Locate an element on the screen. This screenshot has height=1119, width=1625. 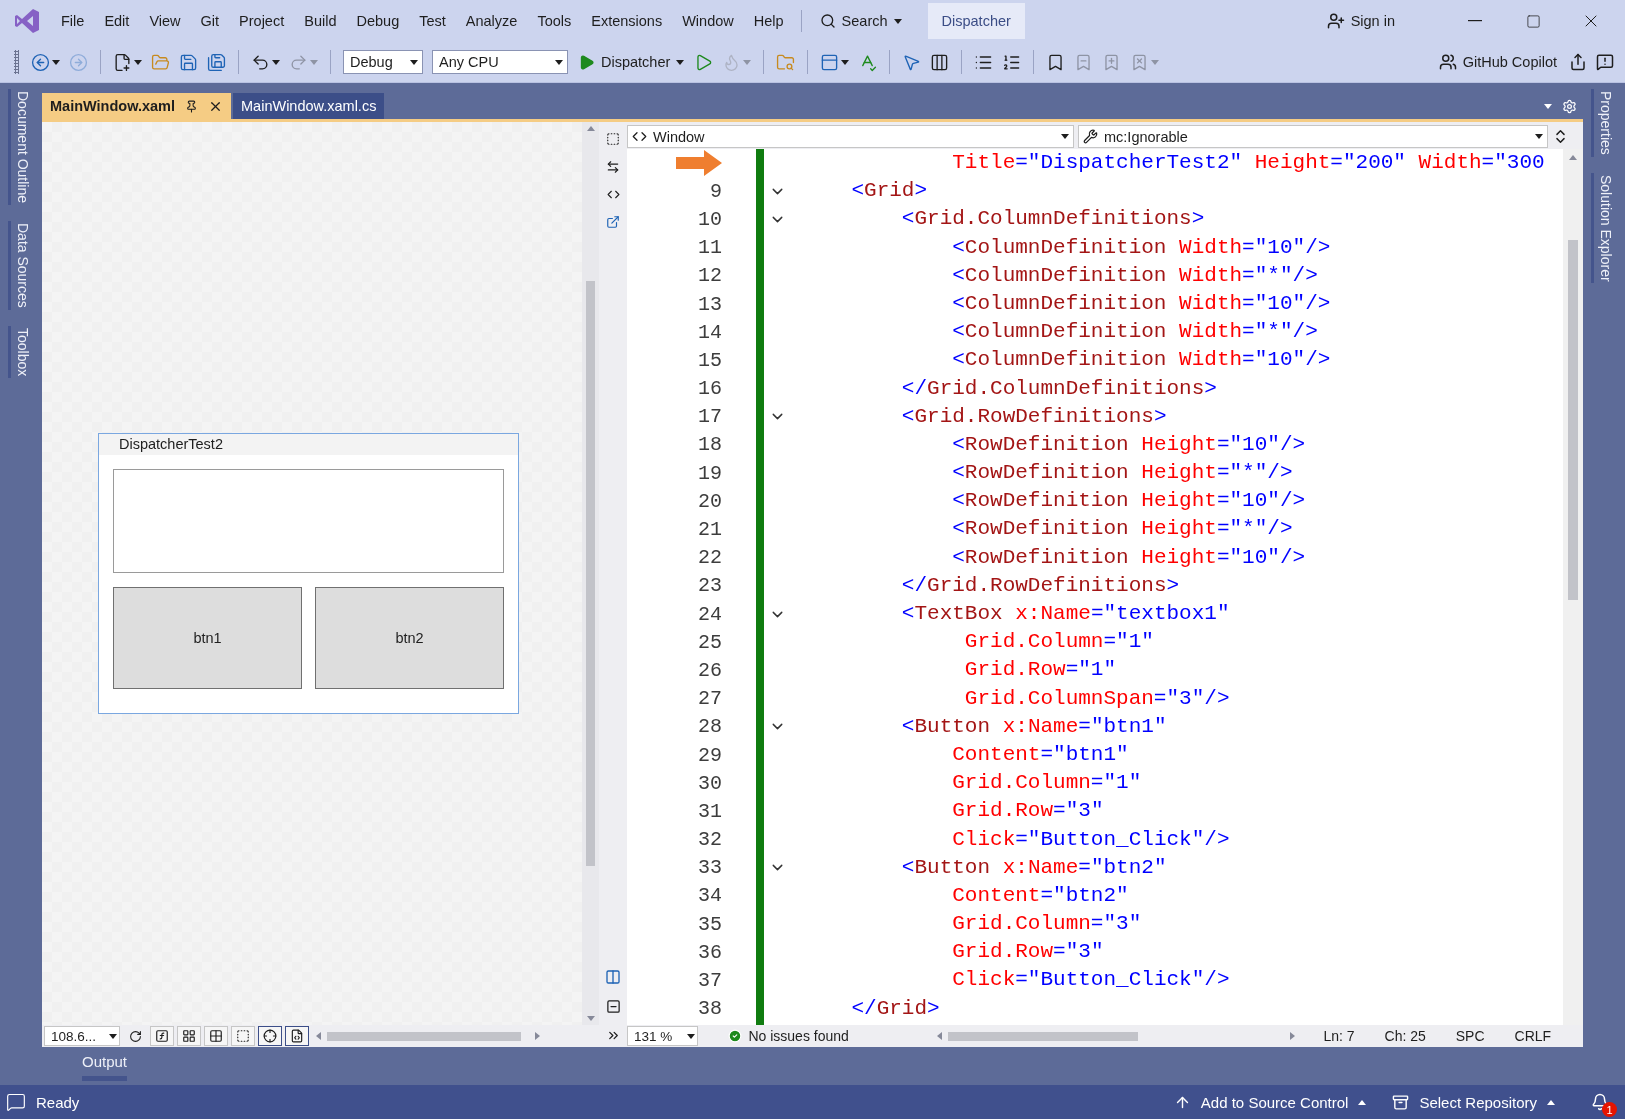
wrench-icon is located at coordinates (1090, 136).